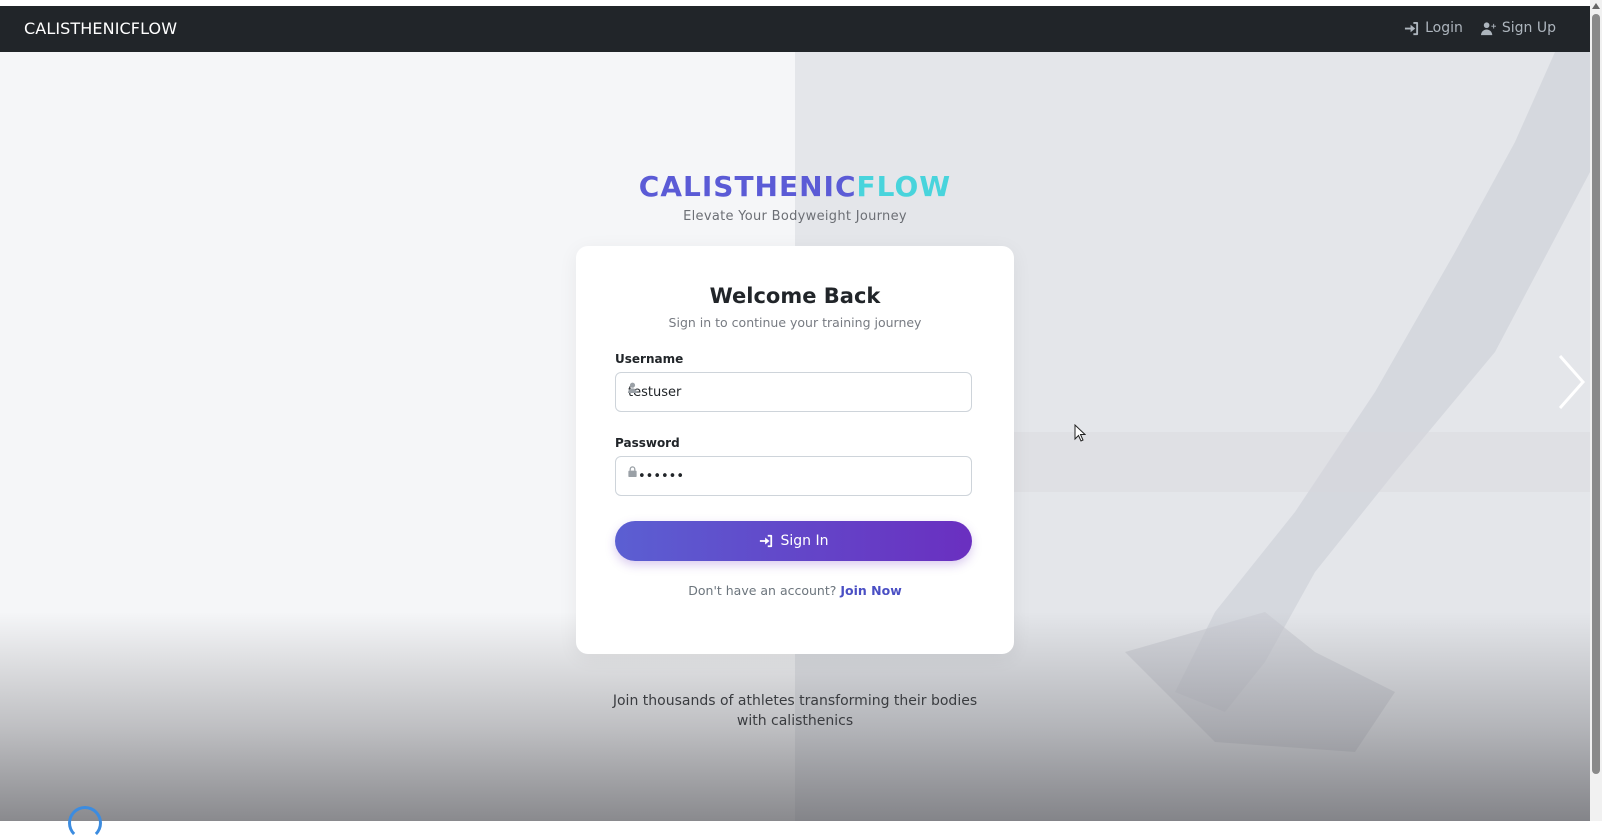 This screenshot has width=1602, height=840. I want to click on password-field-wrapper, so click(793, 476).